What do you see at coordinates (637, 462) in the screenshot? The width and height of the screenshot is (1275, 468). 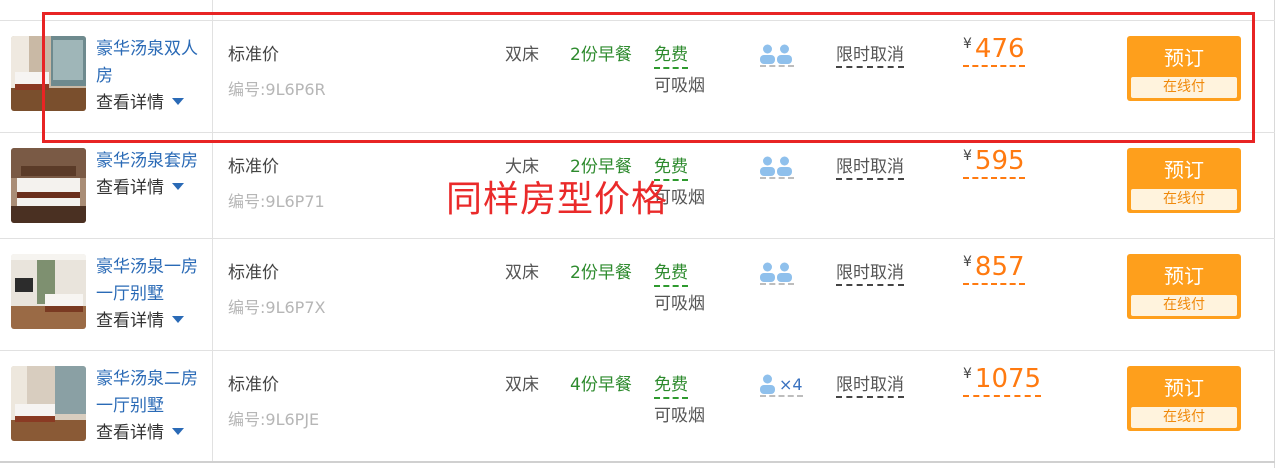 I see `table-bottom-border` at bounding box center [637, 462].